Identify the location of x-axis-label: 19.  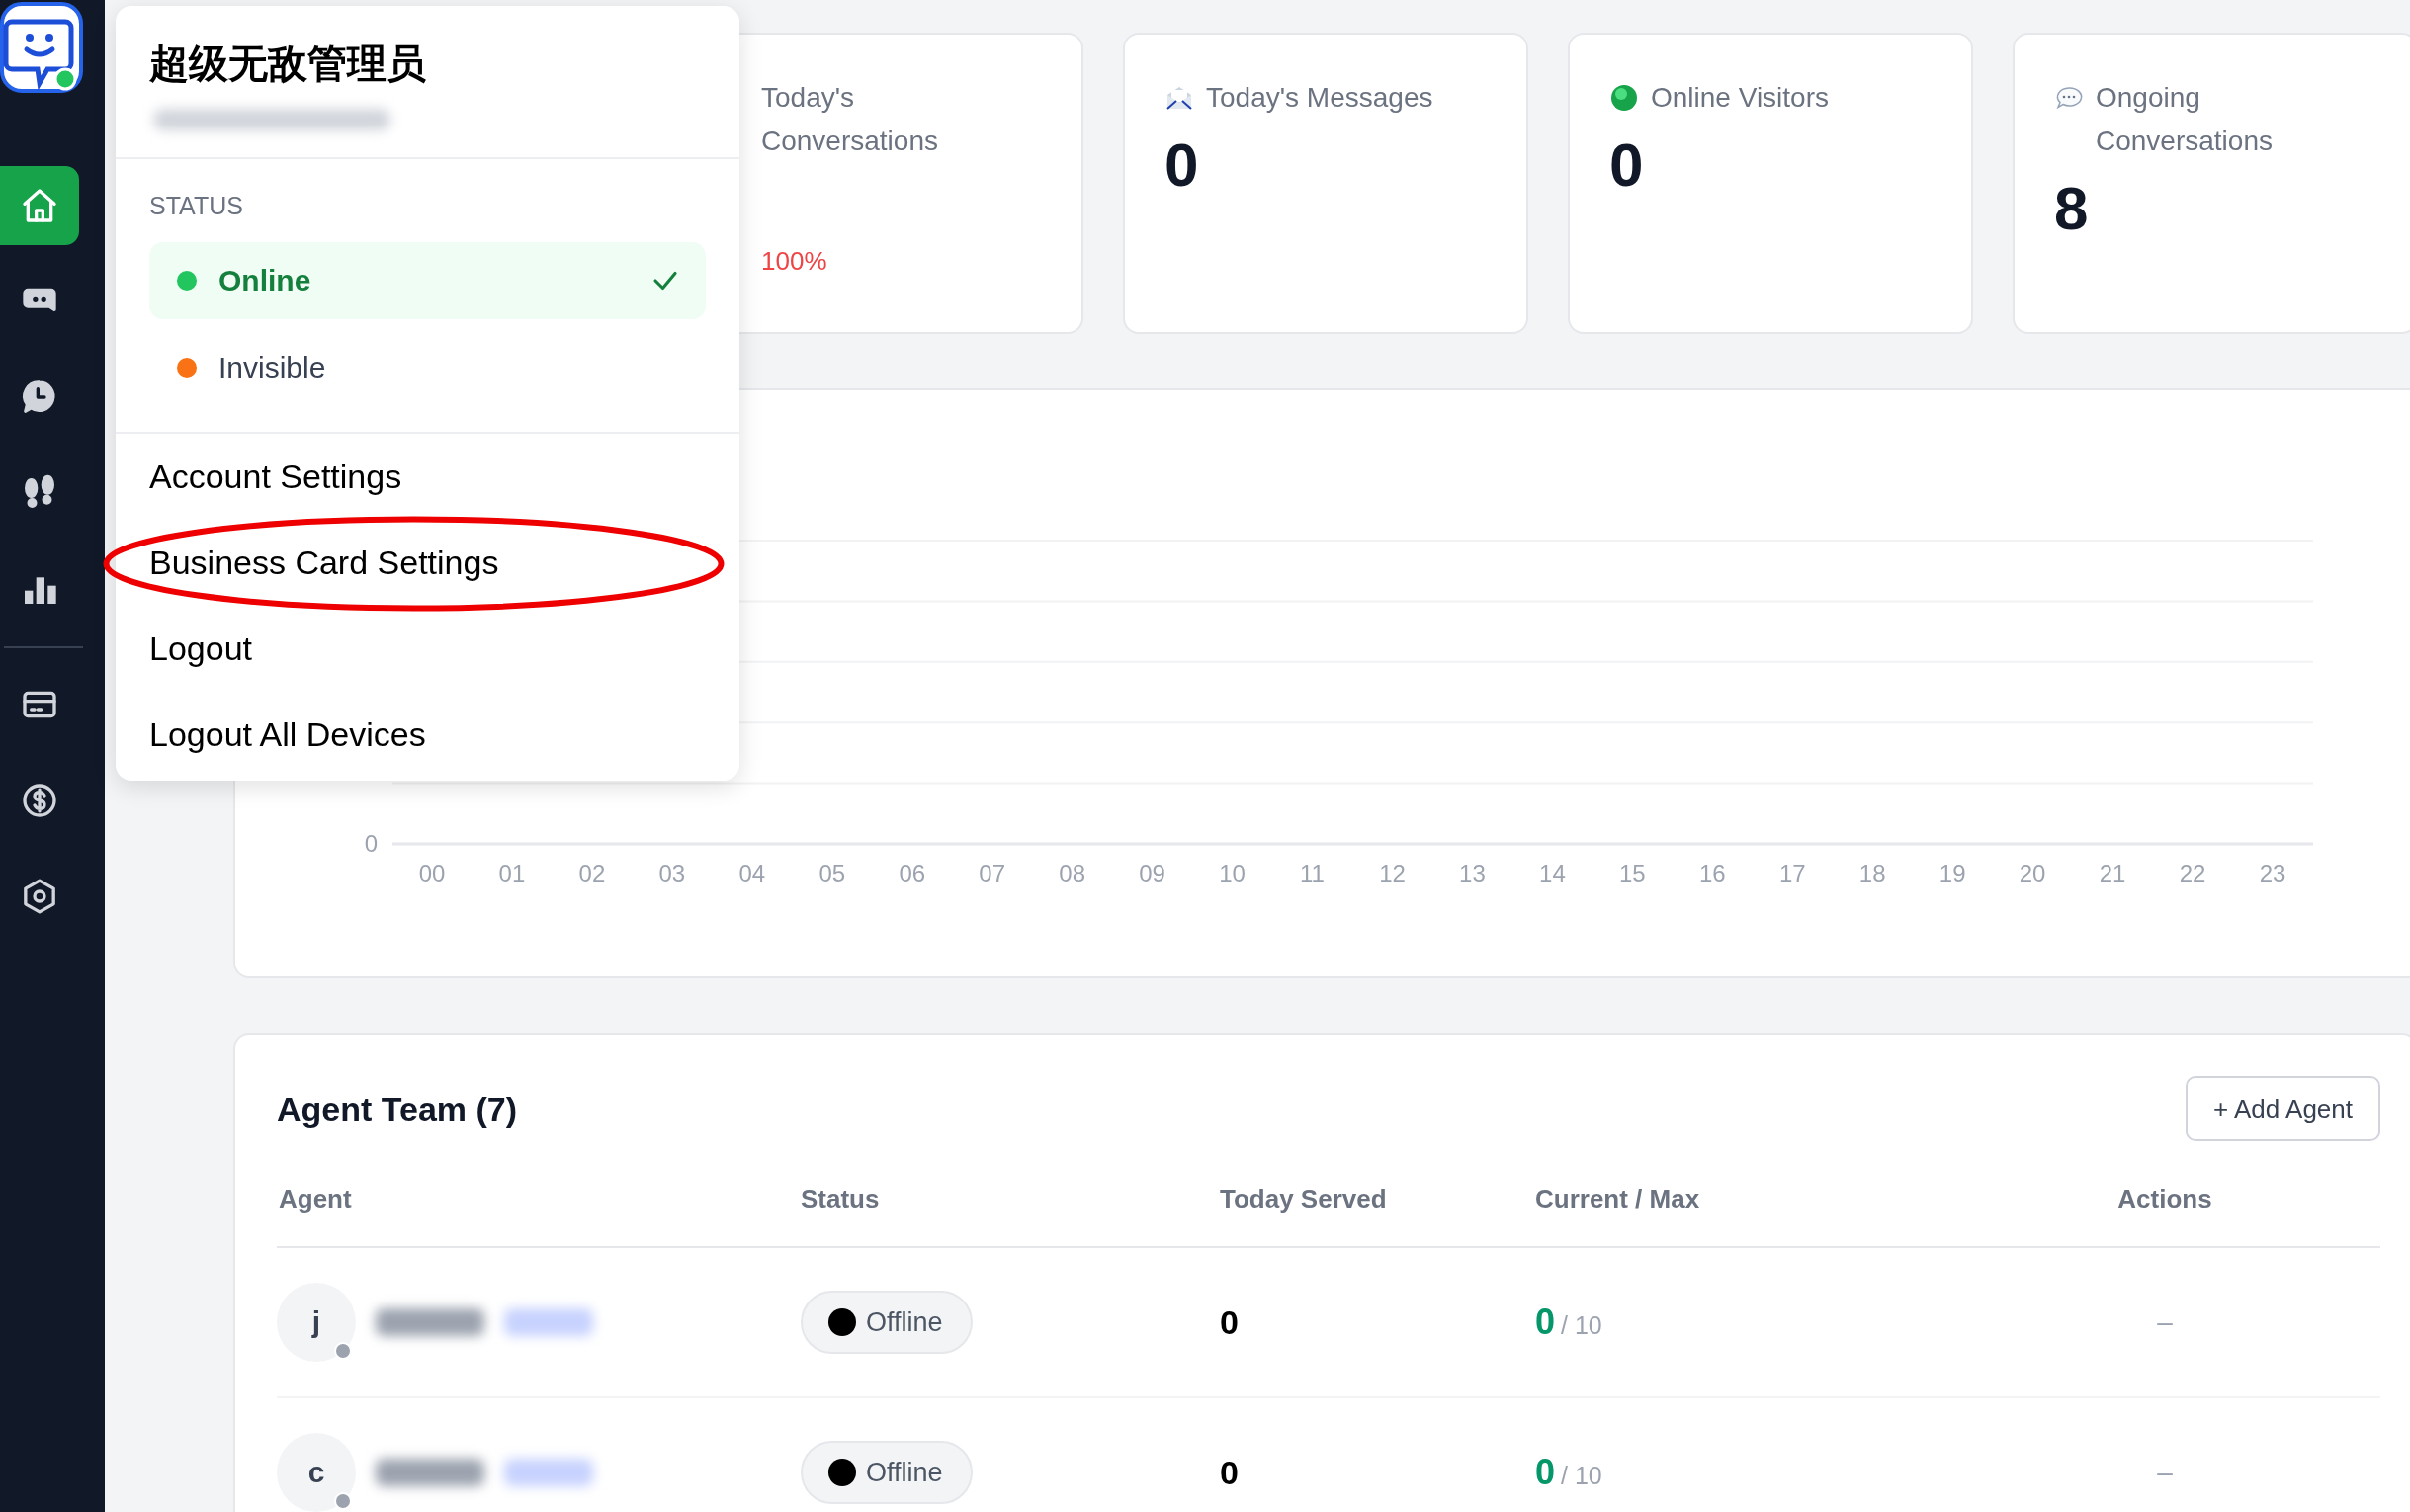
(1952, 873).